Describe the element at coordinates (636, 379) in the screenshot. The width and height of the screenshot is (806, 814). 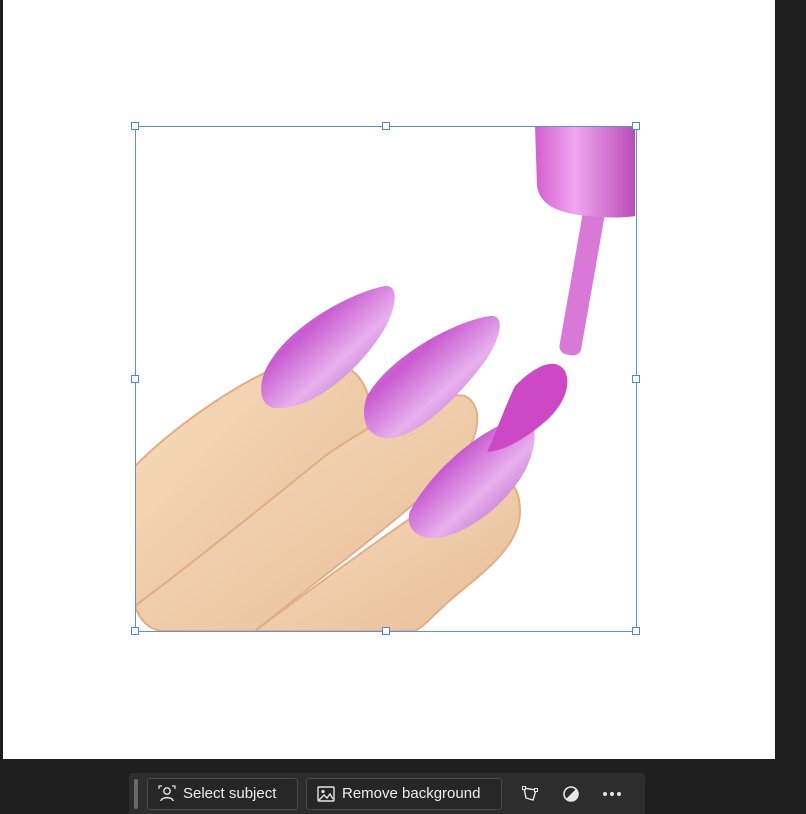
I see `resize-handle-right` at that location.